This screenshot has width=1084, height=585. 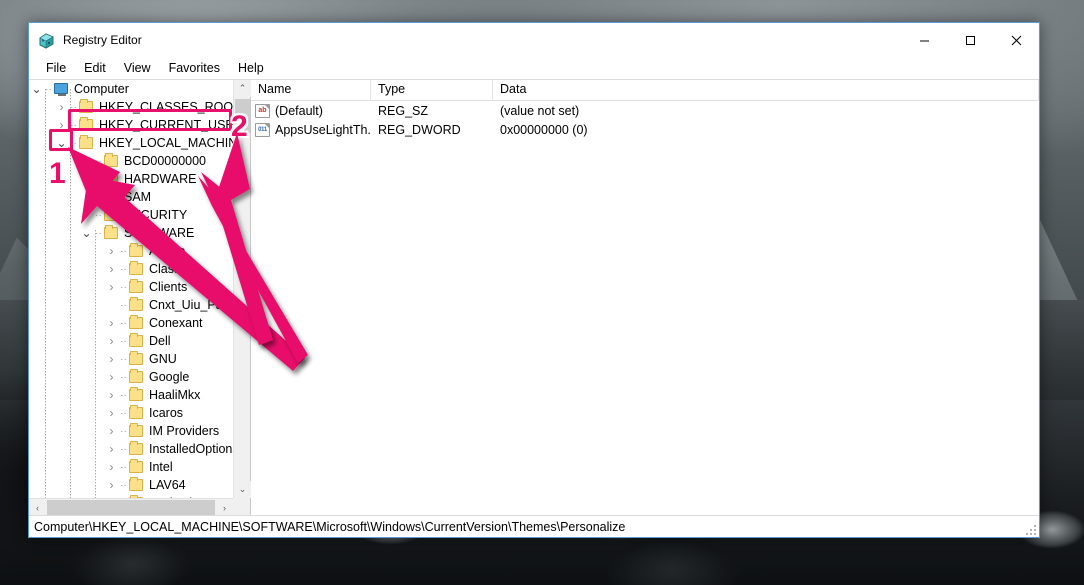 What do you see at coordinates (131, 143) in the screenshot?
I see `tree-node: ⌄ ·· HKEY_LOCAL_MACHINE` at bounding box center [131, 143].